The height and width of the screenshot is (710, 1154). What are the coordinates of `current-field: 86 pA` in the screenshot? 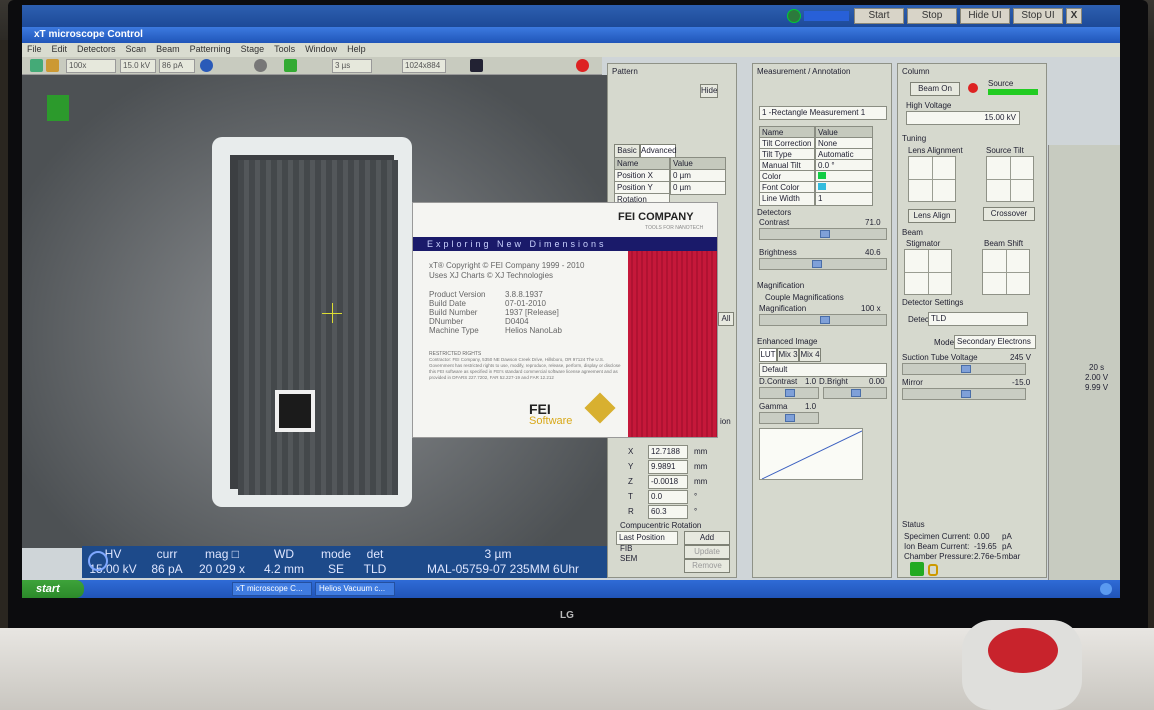 It's located at (177, 66).